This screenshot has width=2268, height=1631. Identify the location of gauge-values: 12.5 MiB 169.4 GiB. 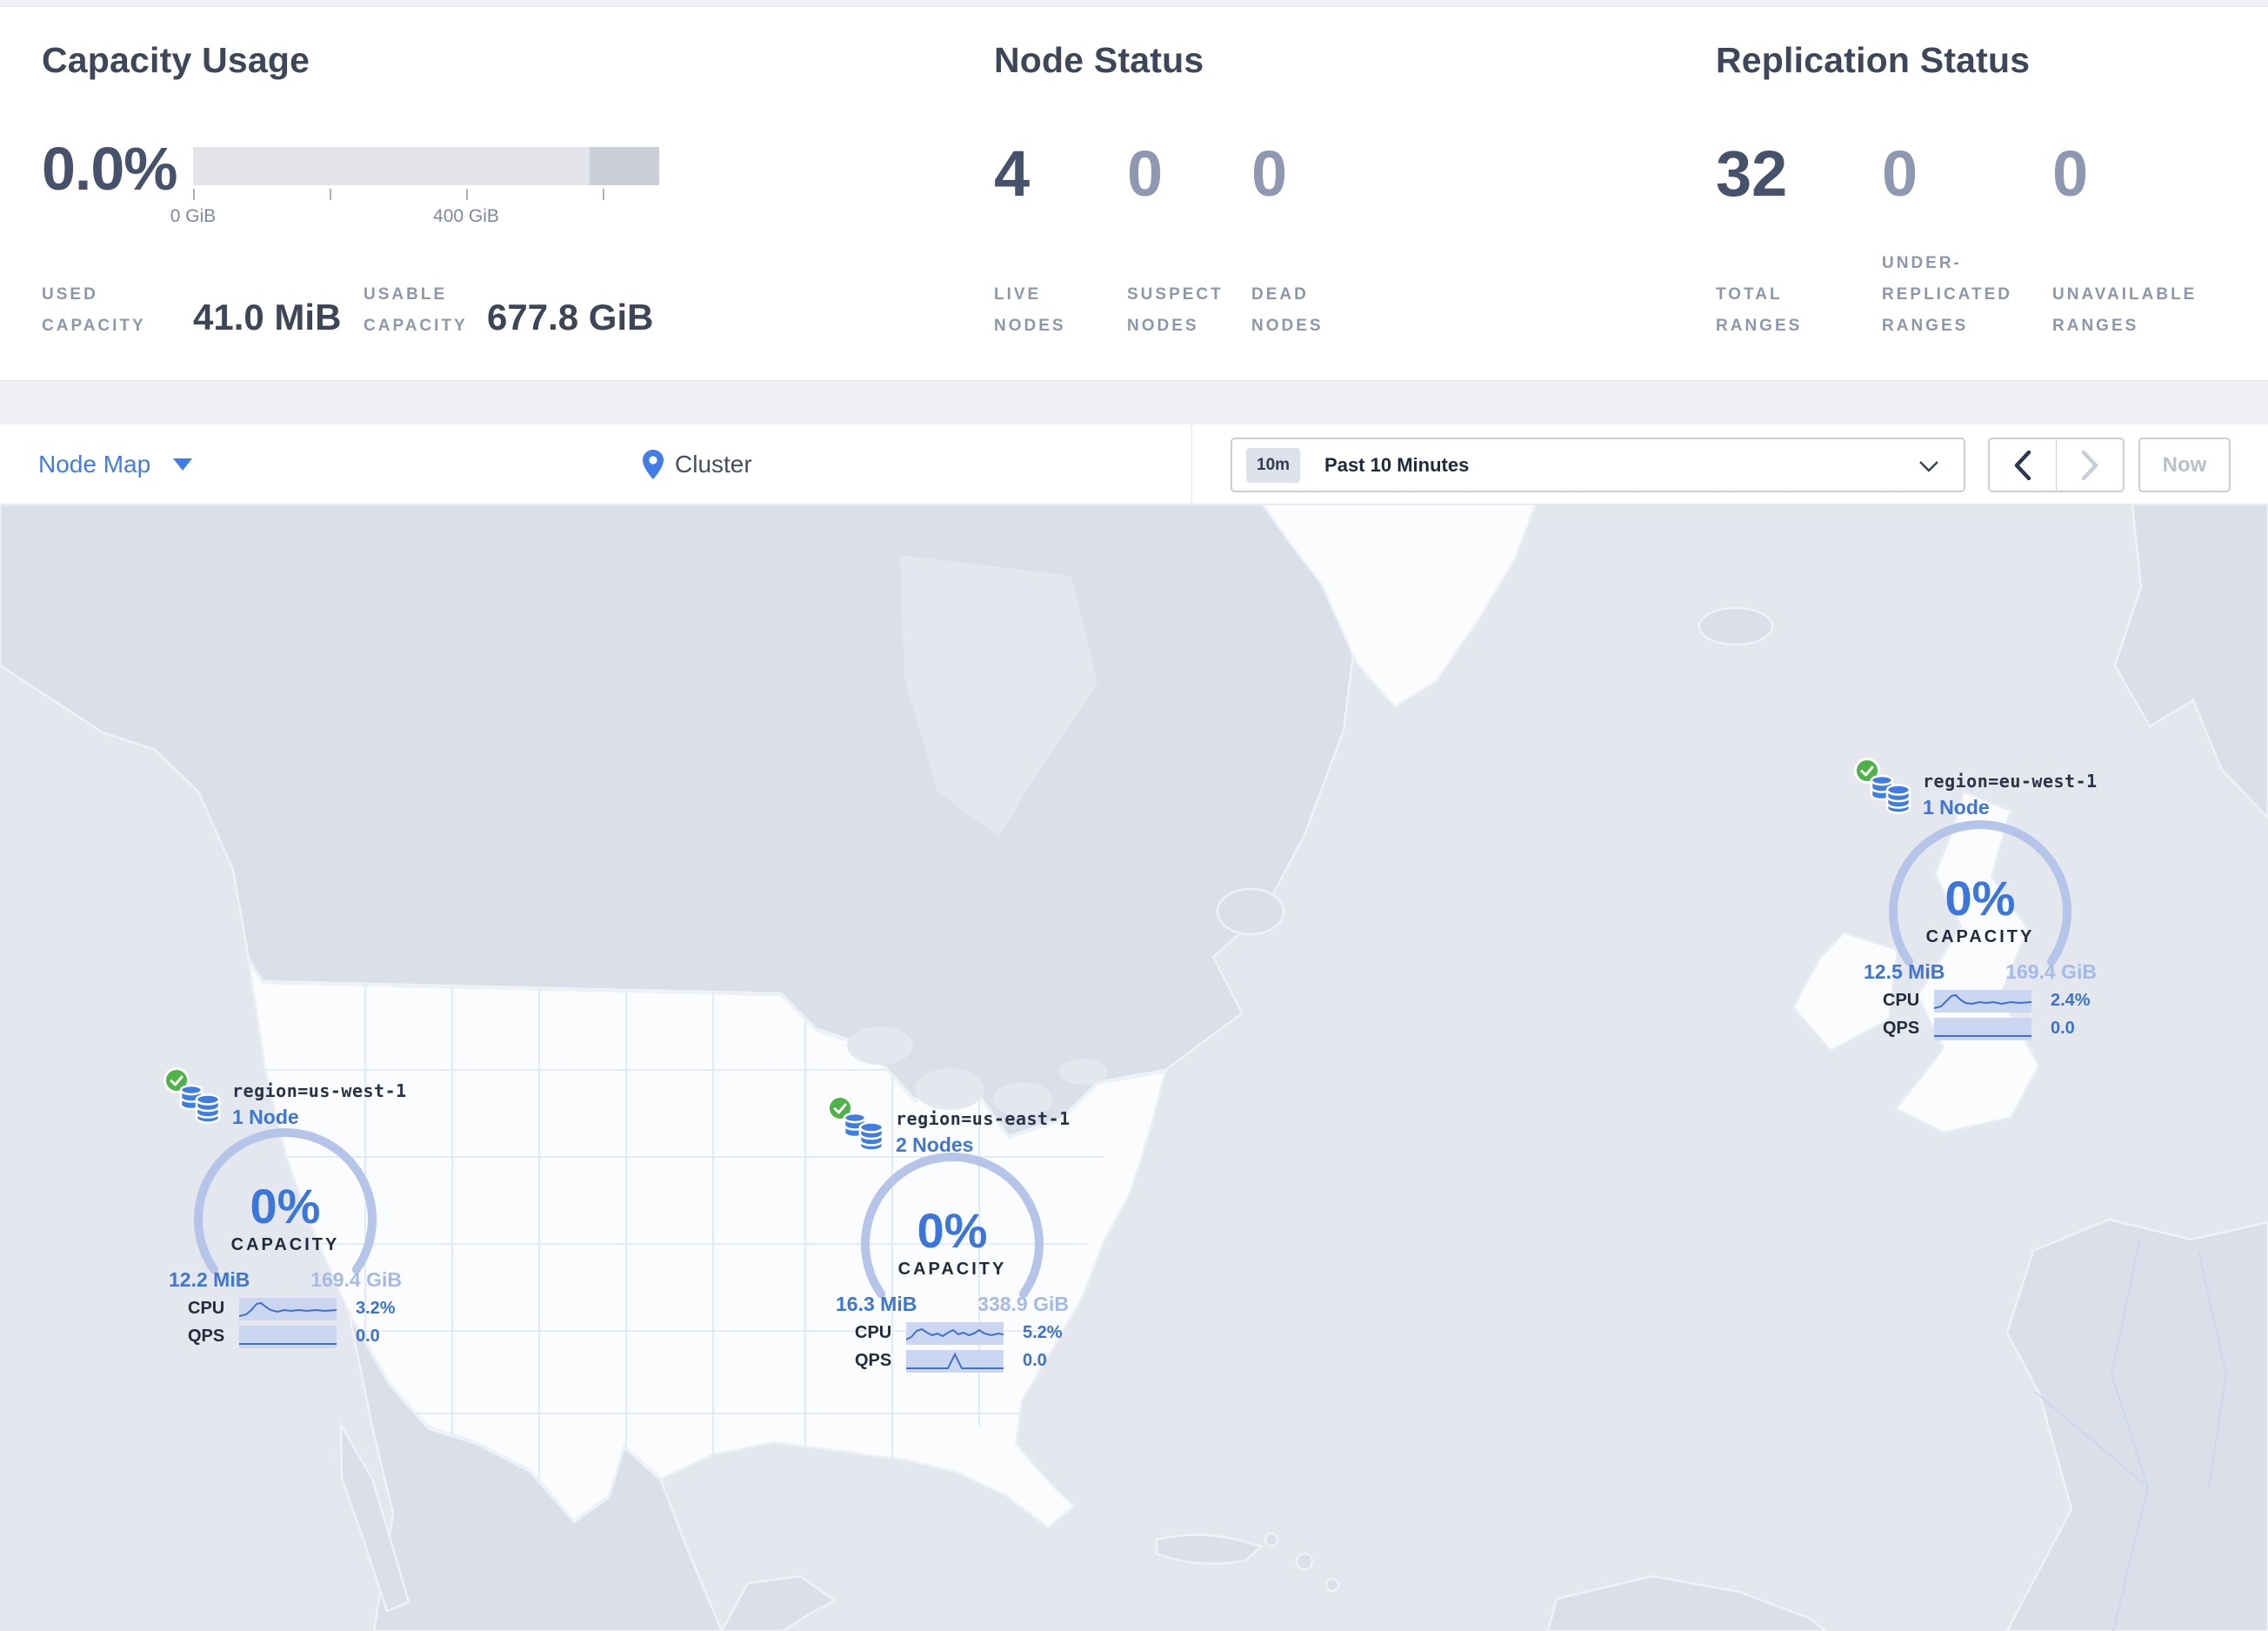
(1980, 972).